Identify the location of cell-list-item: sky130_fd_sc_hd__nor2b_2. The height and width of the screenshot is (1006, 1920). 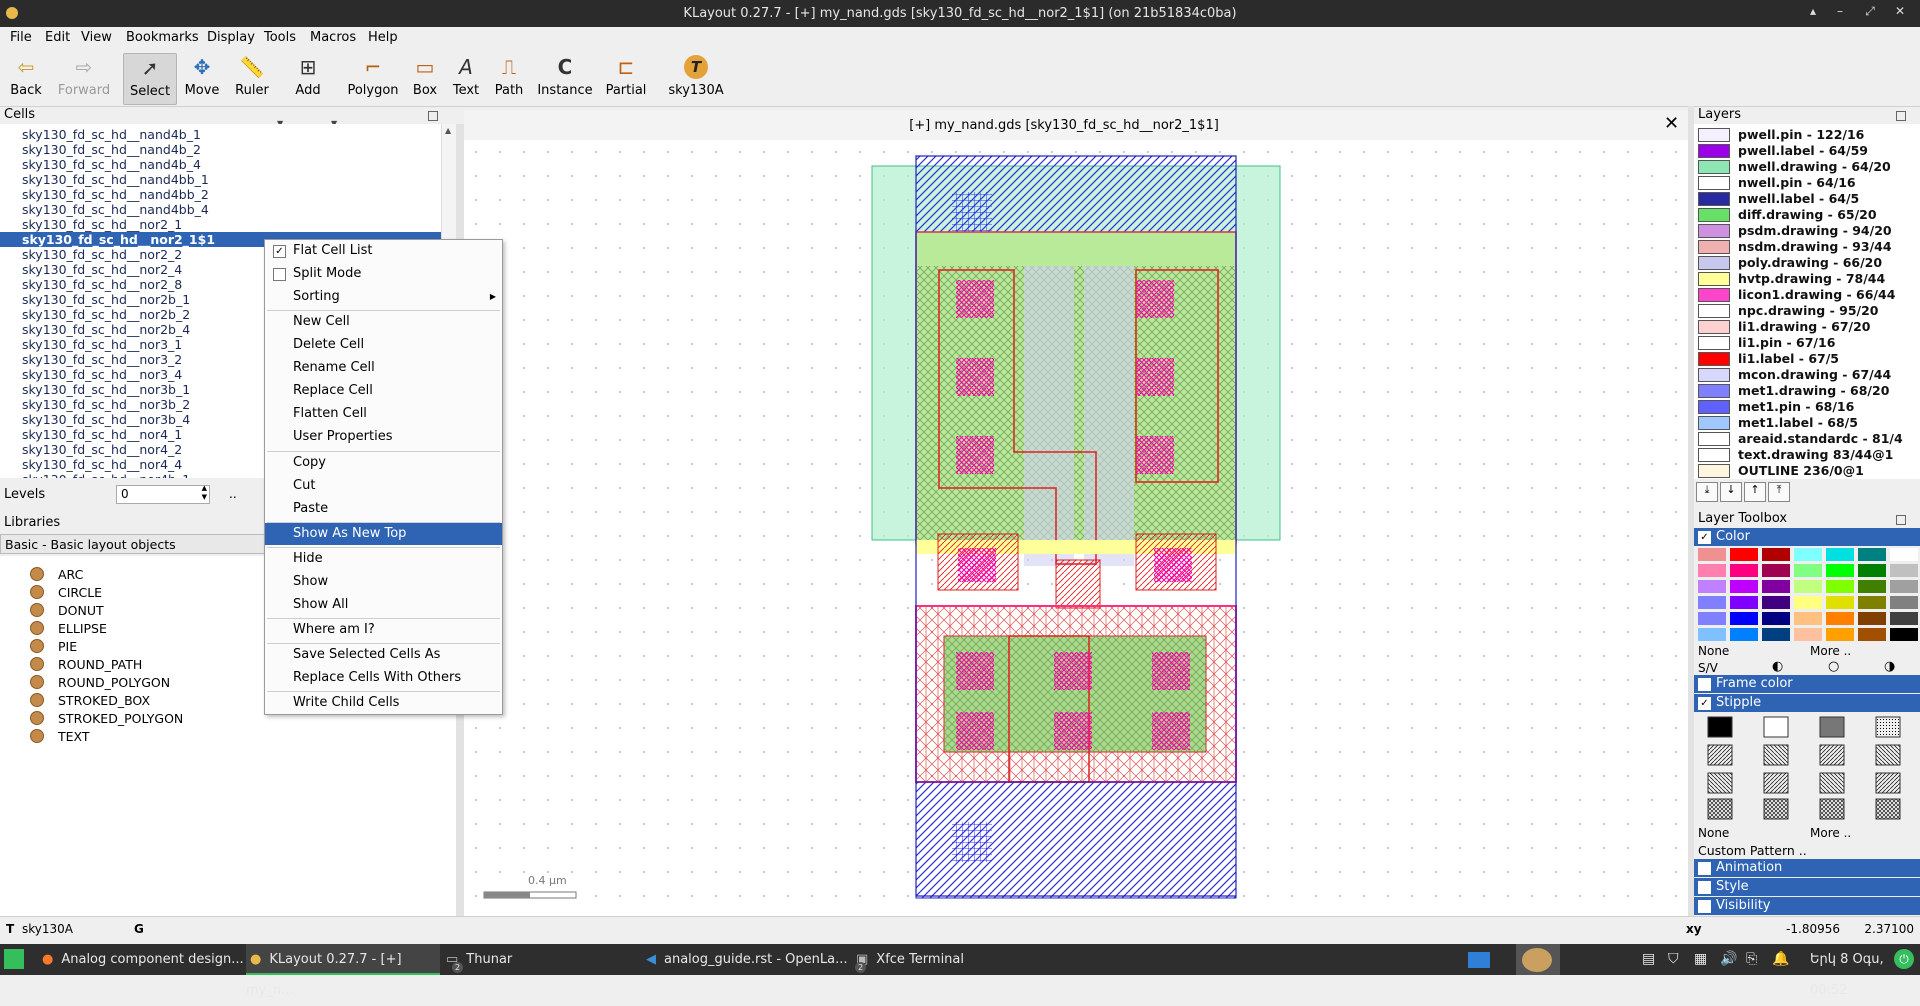
(106, 314).